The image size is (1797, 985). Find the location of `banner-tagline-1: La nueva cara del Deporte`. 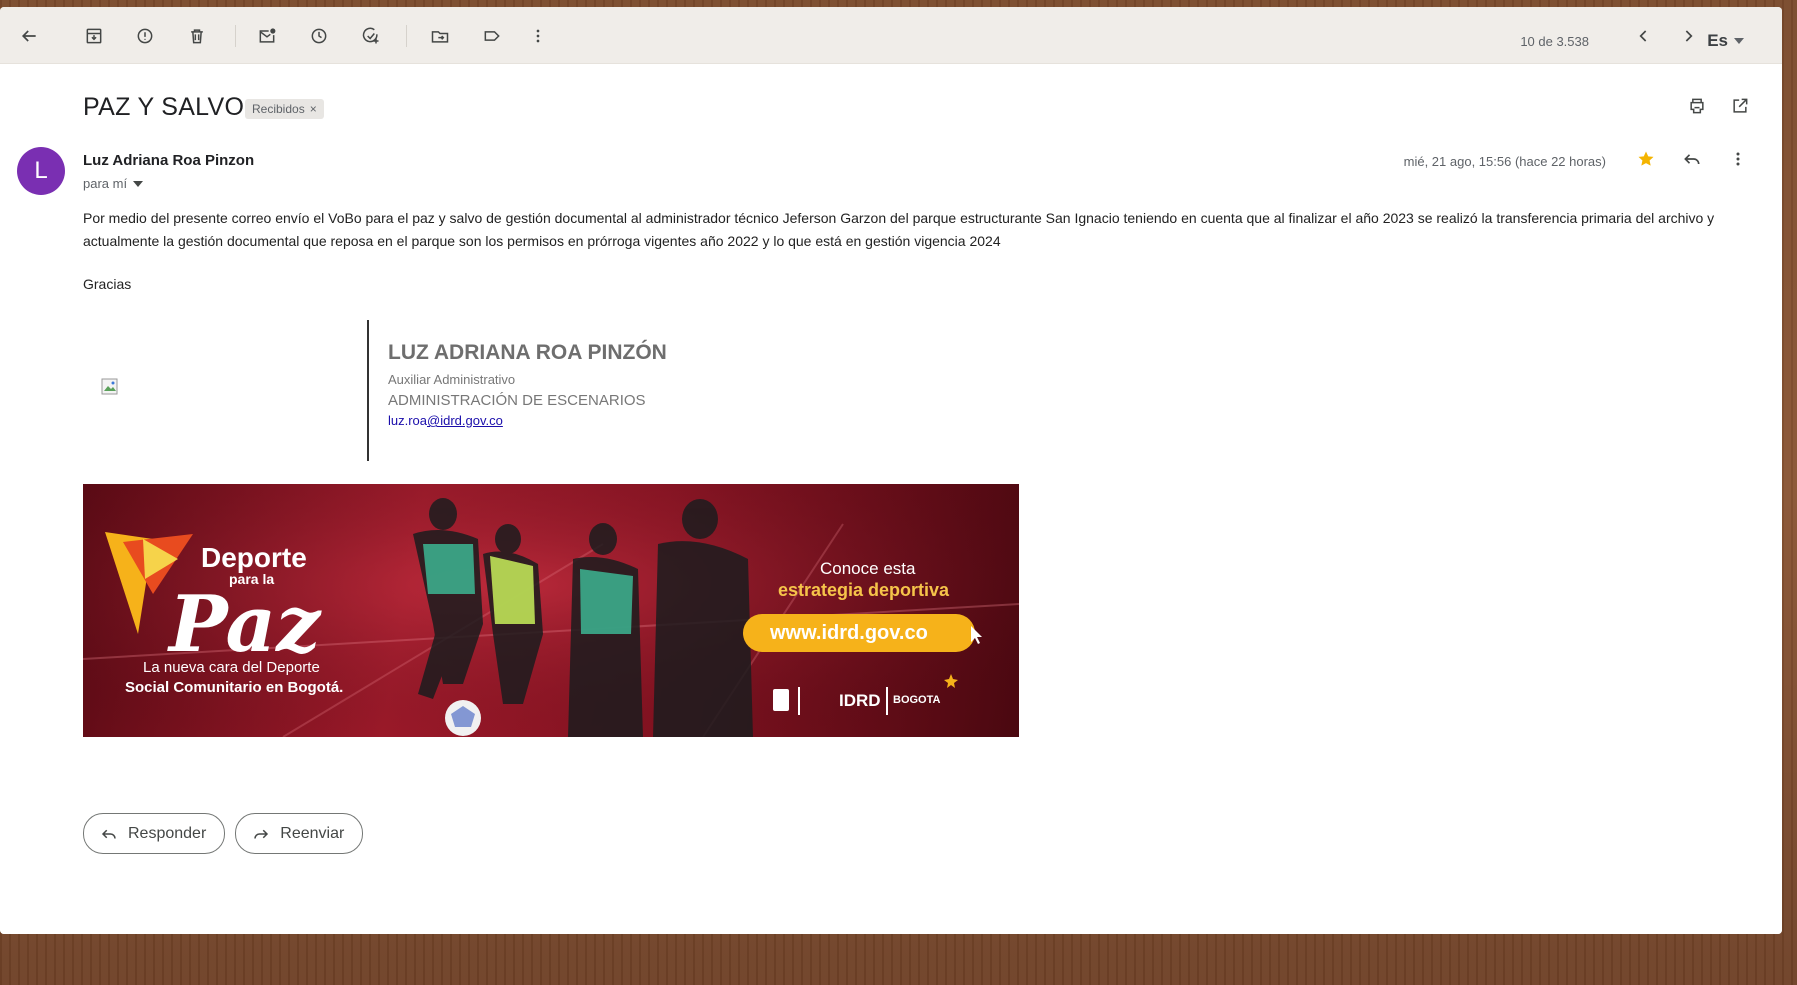

banner-tagline-1: La nueva cara del Deporte is located at coordinates (231, 667).